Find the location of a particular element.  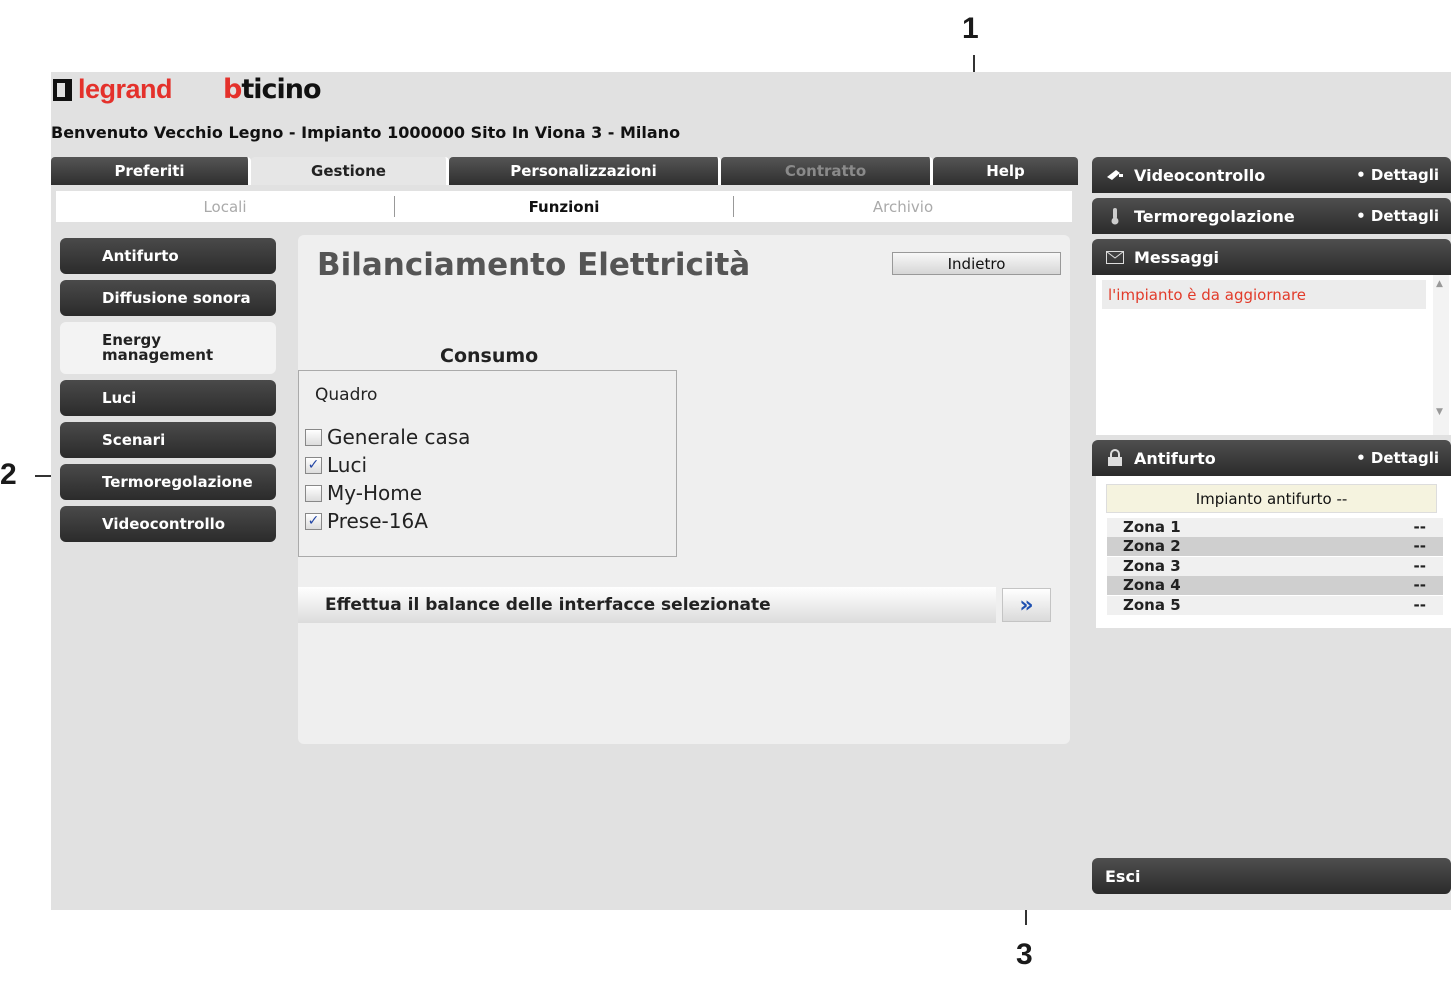

zone-row: Zona 5 -- is located at coordinates (1275, 605).